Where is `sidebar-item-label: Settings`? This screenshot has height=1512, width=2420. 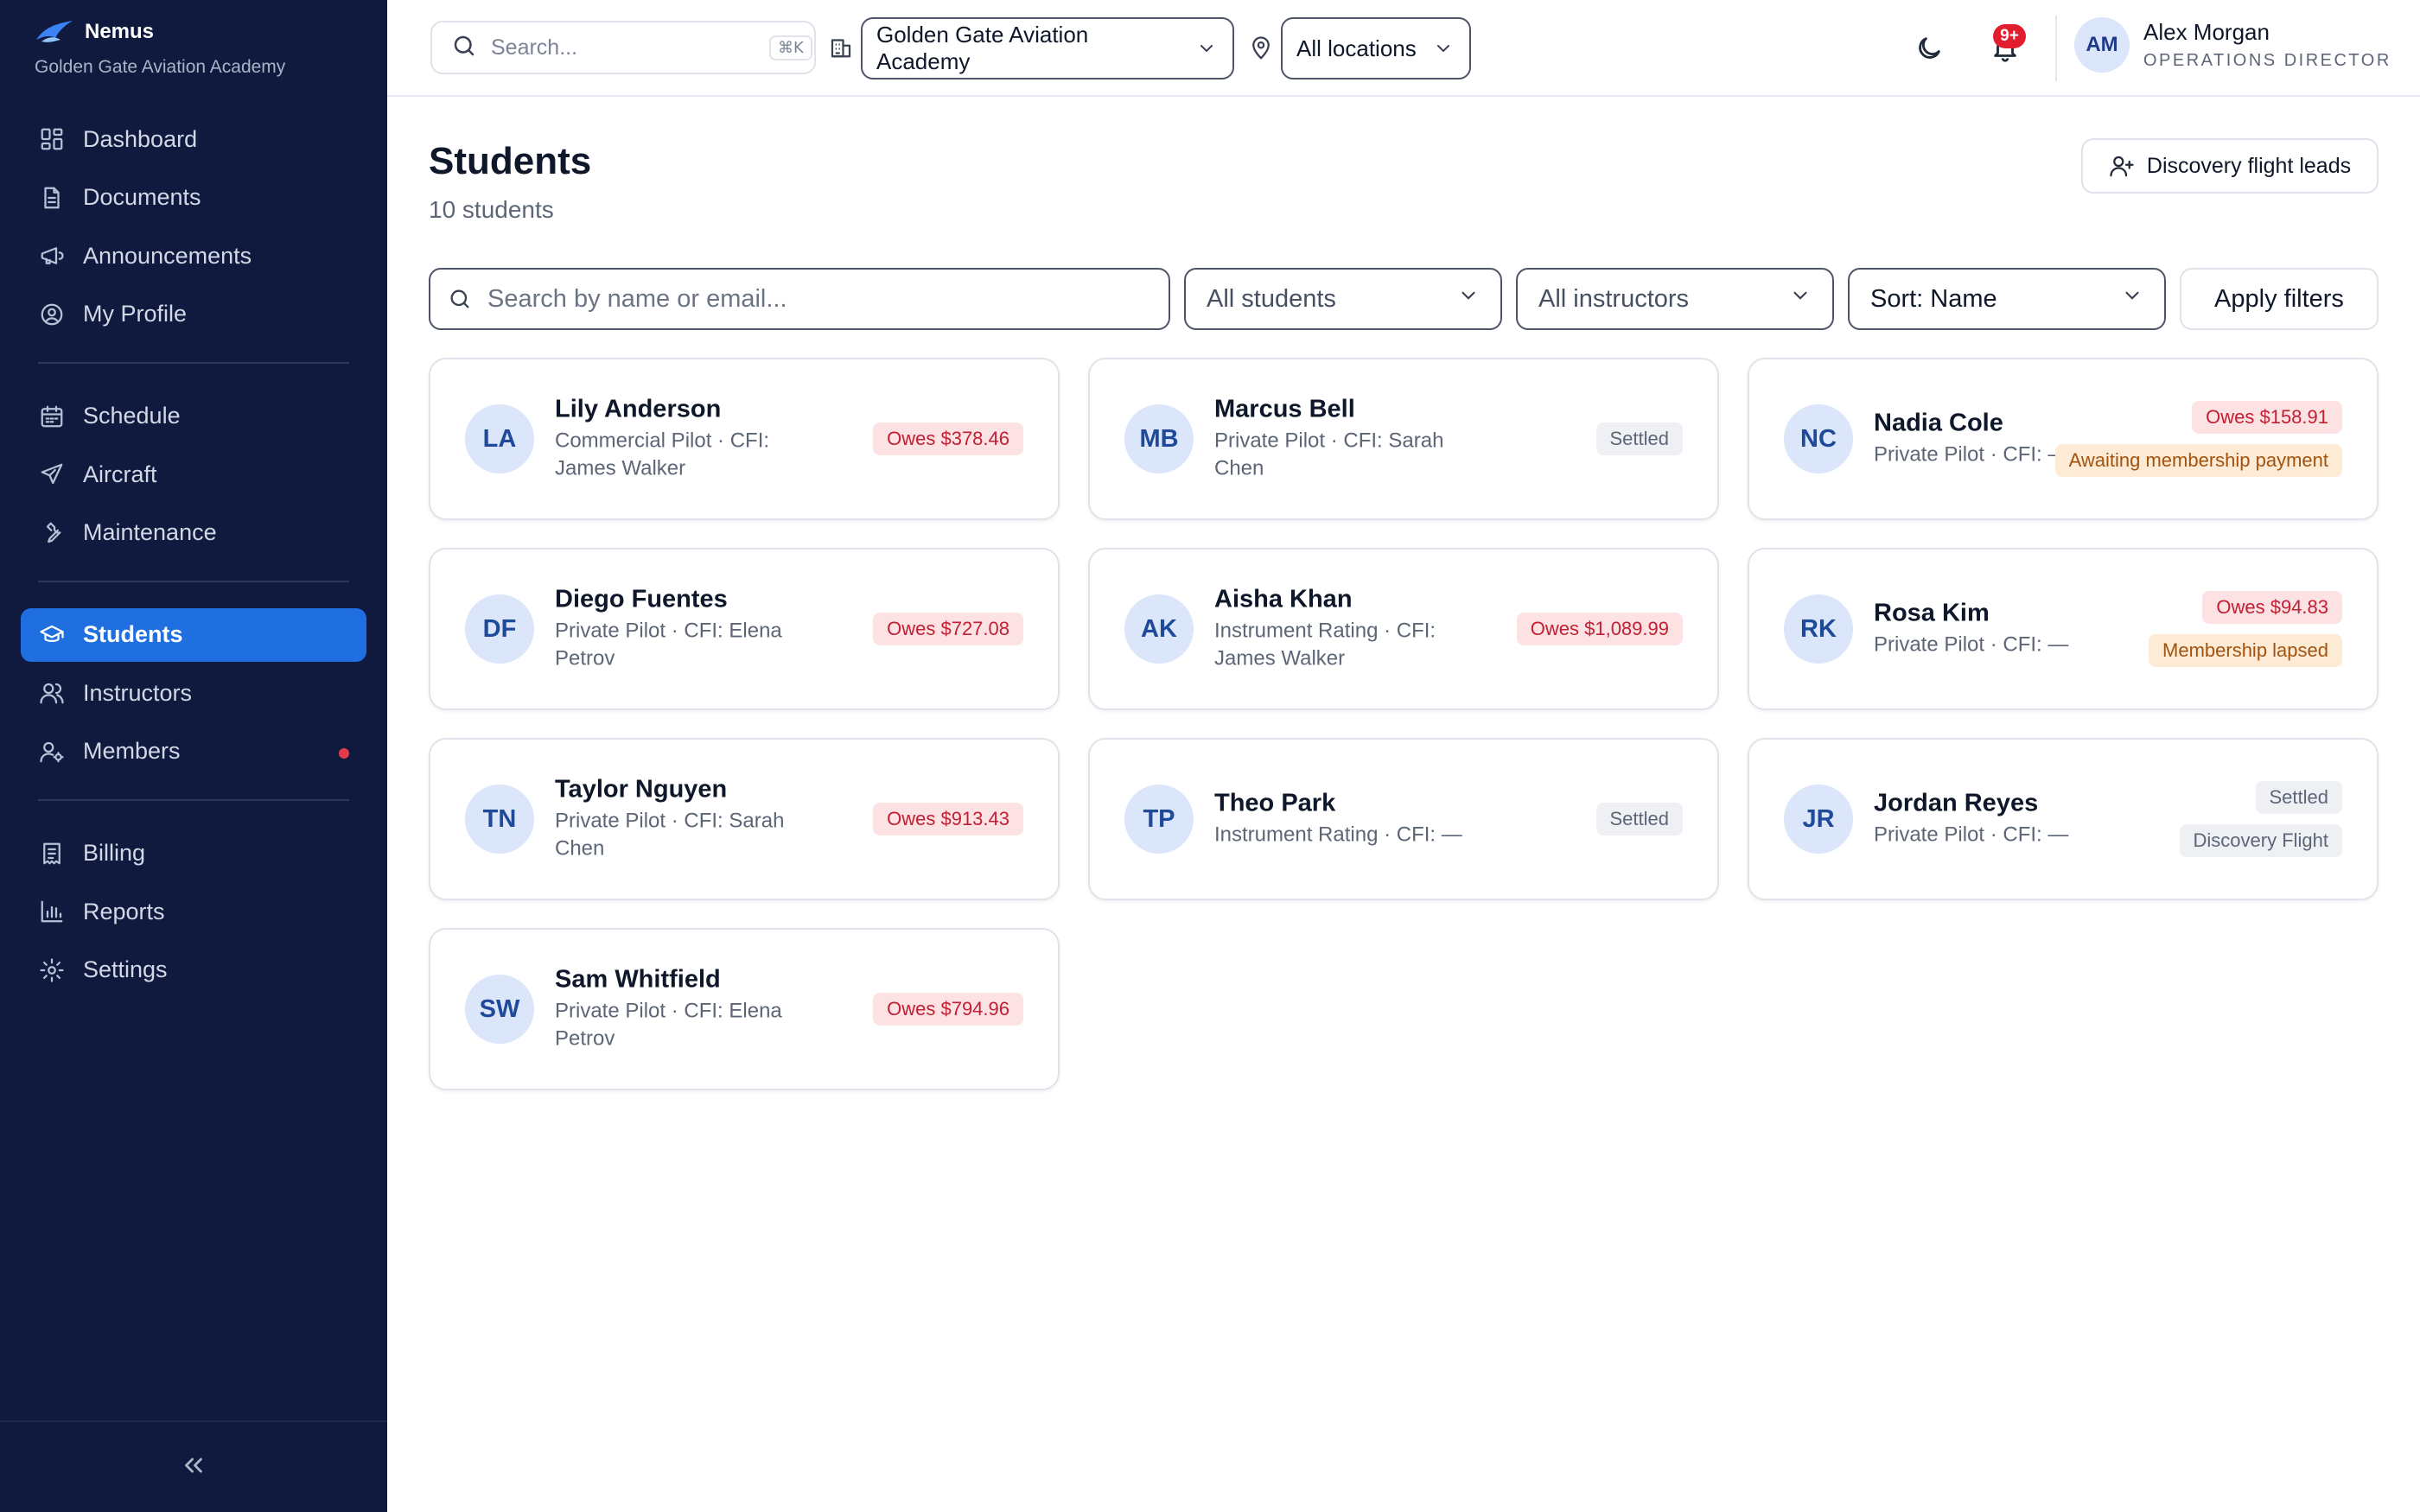
sidebar-item-label: Settings is located at coordinates (125, 969).